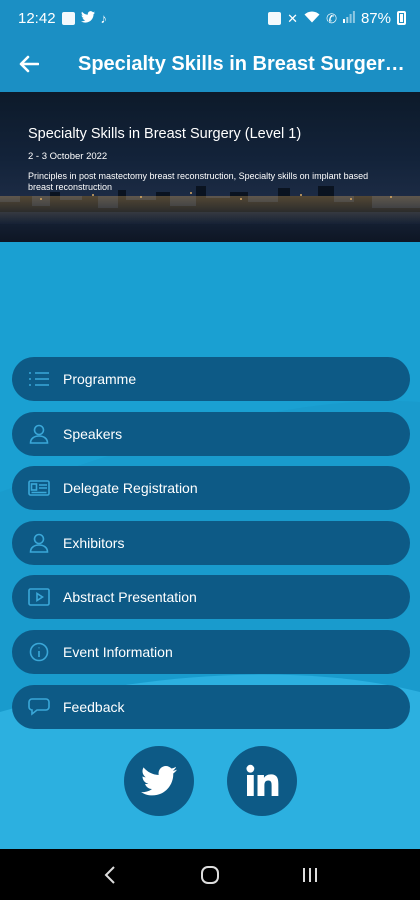 This screenshot has height=900, width=420. What do you see at coordinates (39, 488) in the screenshot?
I see `id-card-icon` at bounding box center [39, 488].